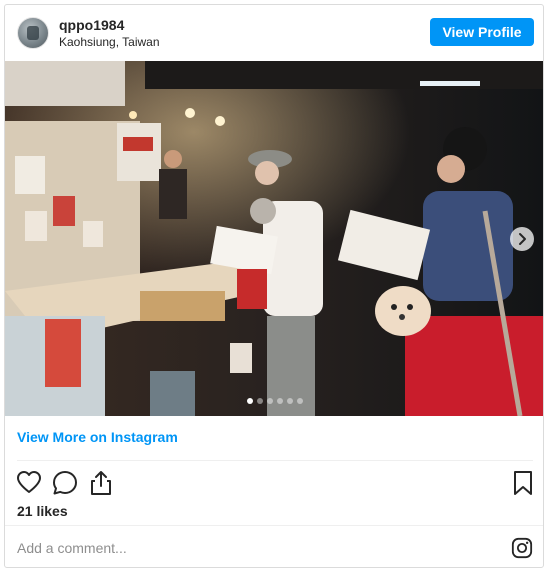 The width and height of the screenshot is (550, 574). I want to click on next-slide-button, so click(522, 239).